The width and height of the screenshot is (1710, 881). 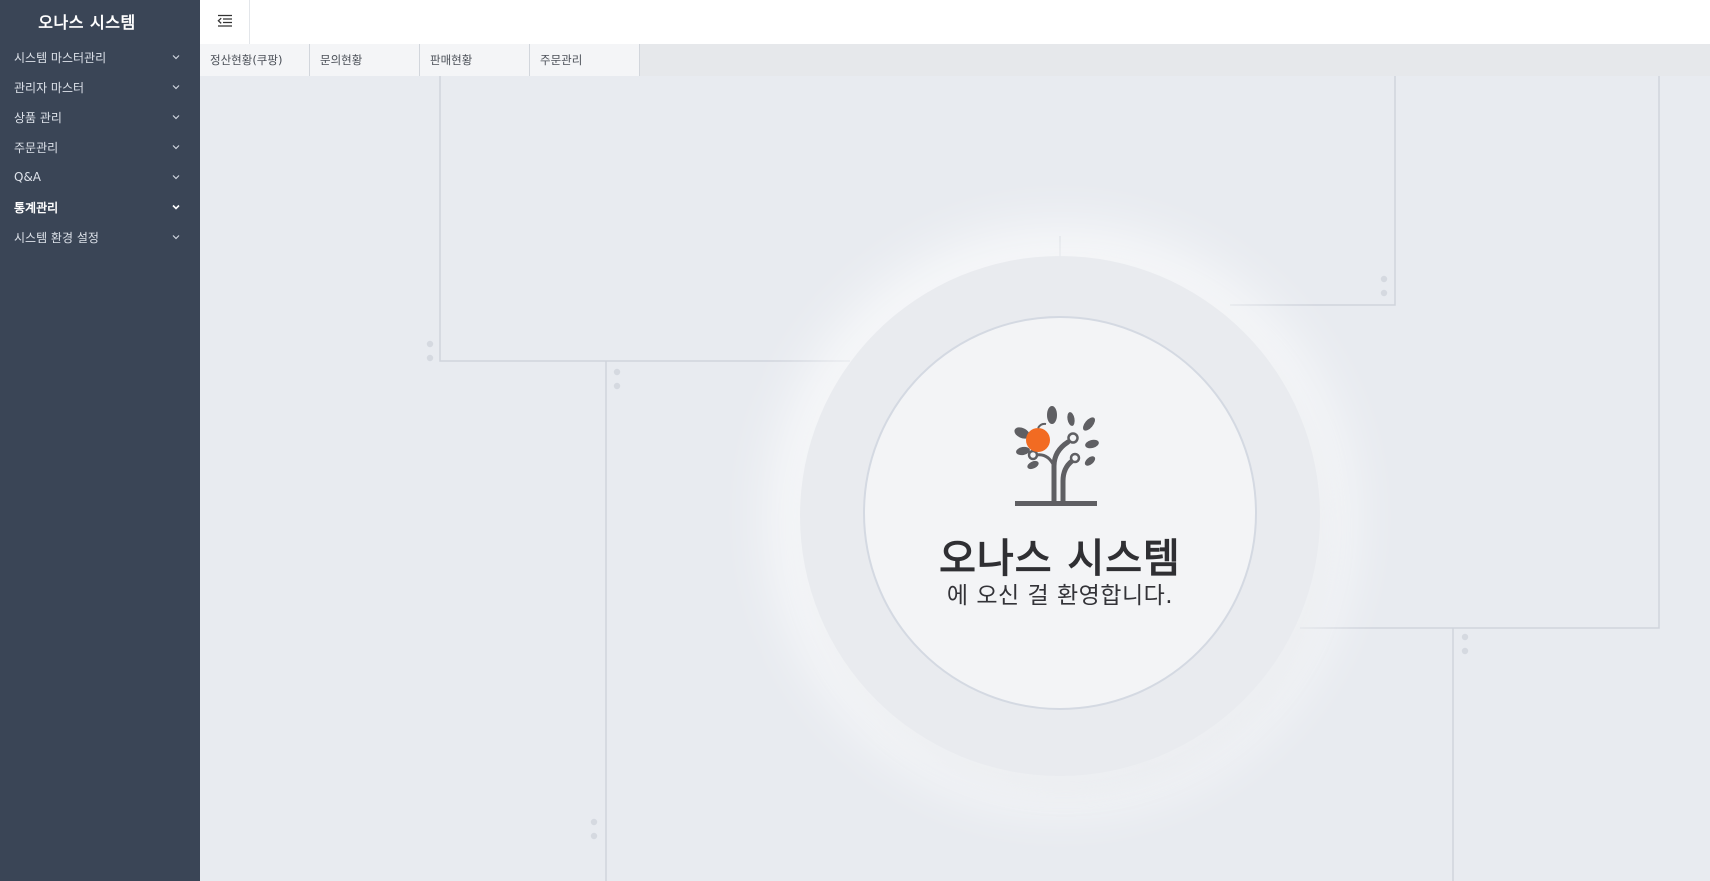 I want to click on tab-settlement-coupang: 정산현황(쿠팡), so click(x=255, y=60).